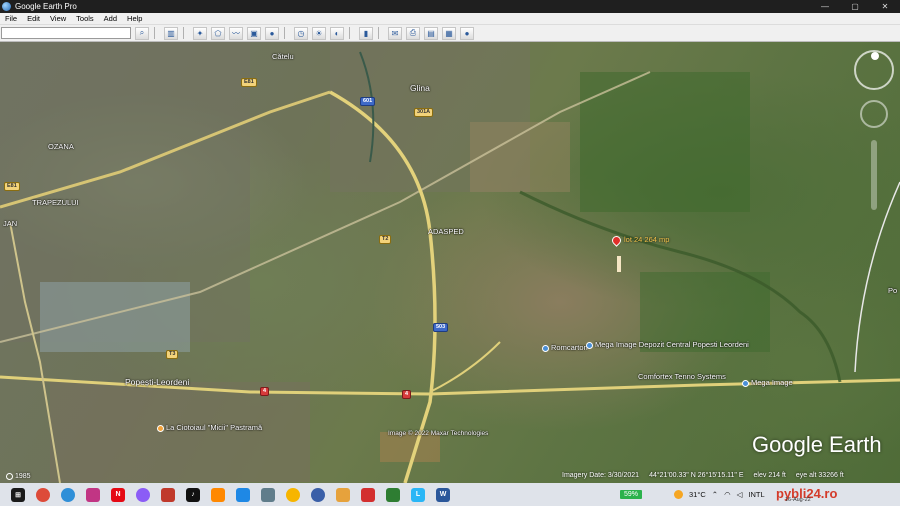  I want to click on map-icon: ▦, so click(449, 33).